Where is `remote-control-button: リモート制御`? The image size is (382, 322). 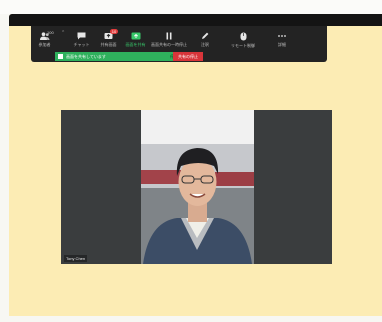 remote-control-button: リモート制御 is located at coordinates (243, 44).